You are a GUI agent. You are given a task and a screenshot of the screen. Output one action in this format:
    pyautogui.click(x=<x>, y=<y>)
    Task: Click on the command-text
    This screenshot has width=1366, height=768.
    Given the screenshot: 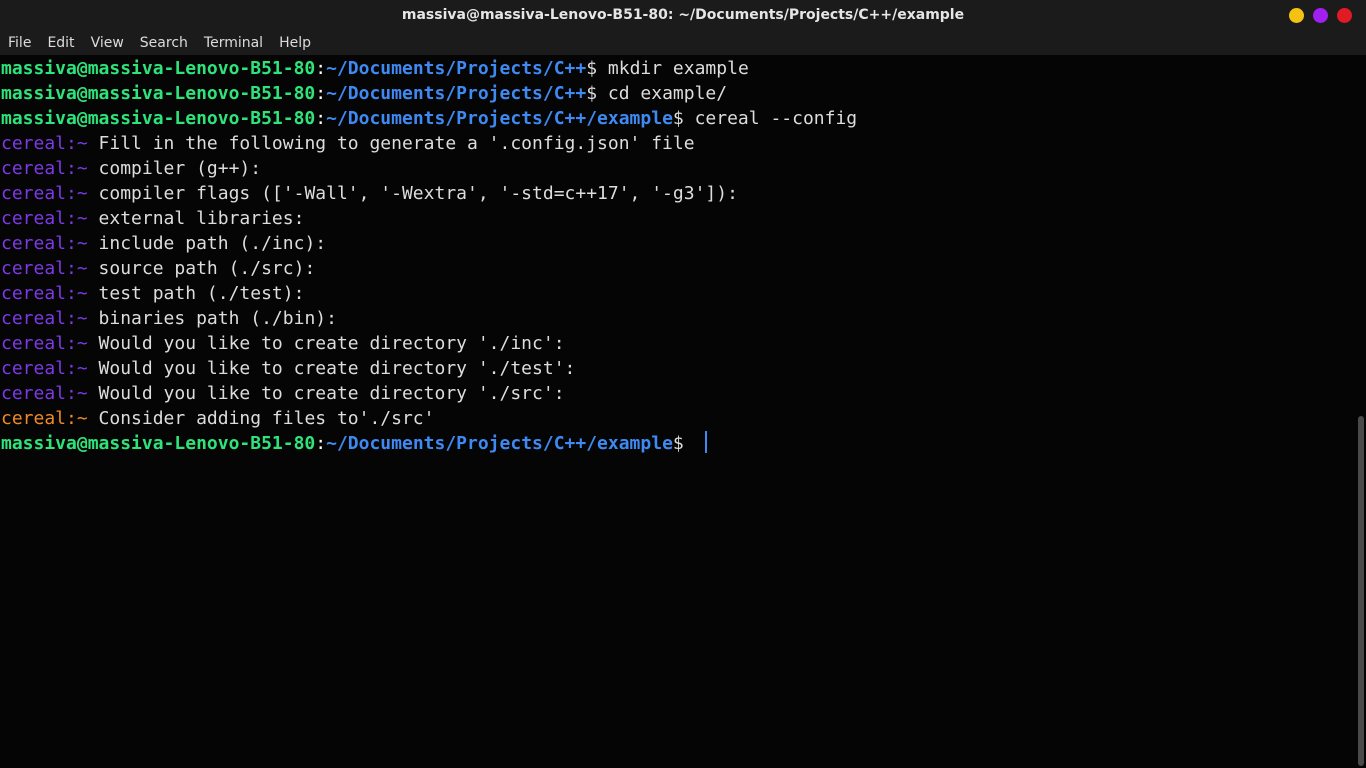 What is the action you would take?
    pyautogui.click(x=689, y=443)
    